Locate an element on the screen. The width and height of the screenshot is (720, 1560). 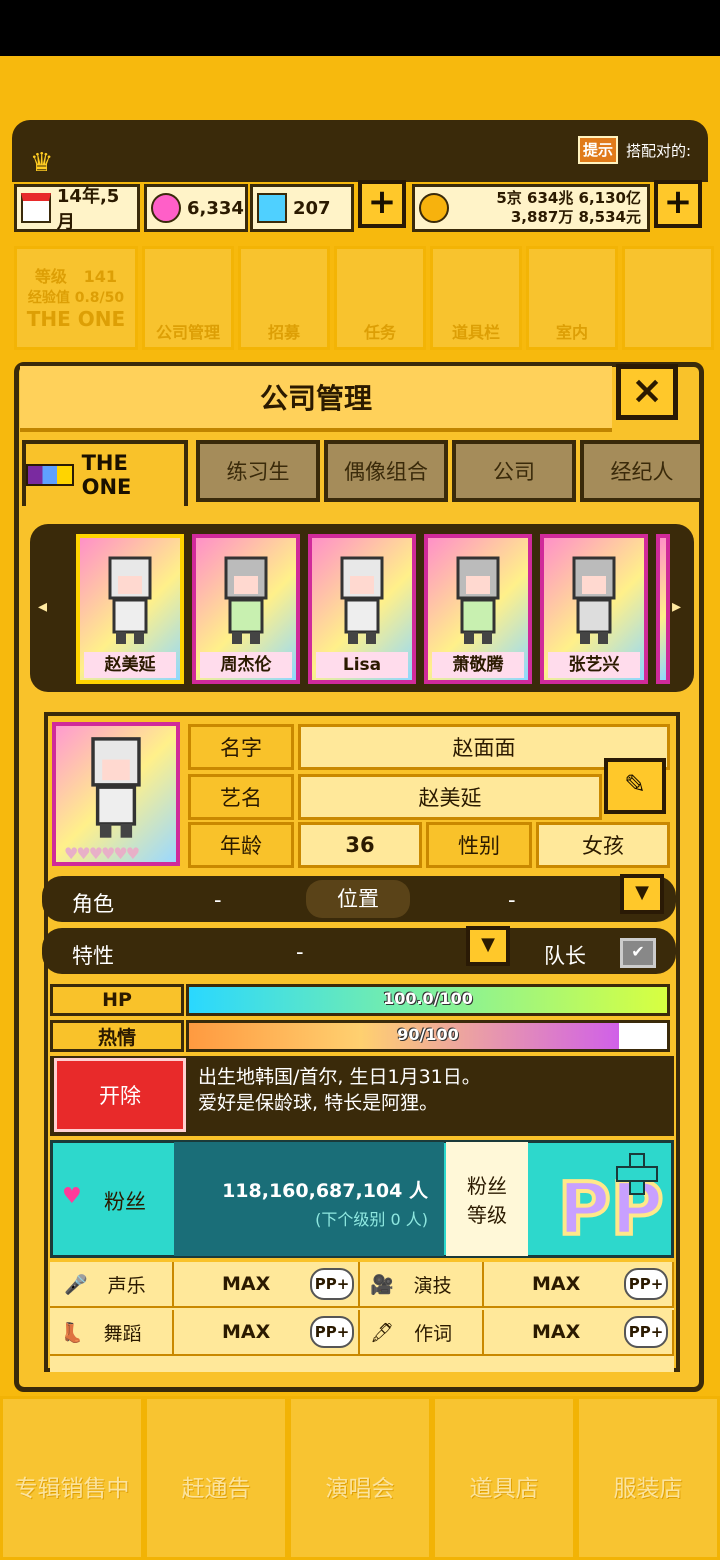
leader-checkbox: ✔ is located at coordinates (638, 953).